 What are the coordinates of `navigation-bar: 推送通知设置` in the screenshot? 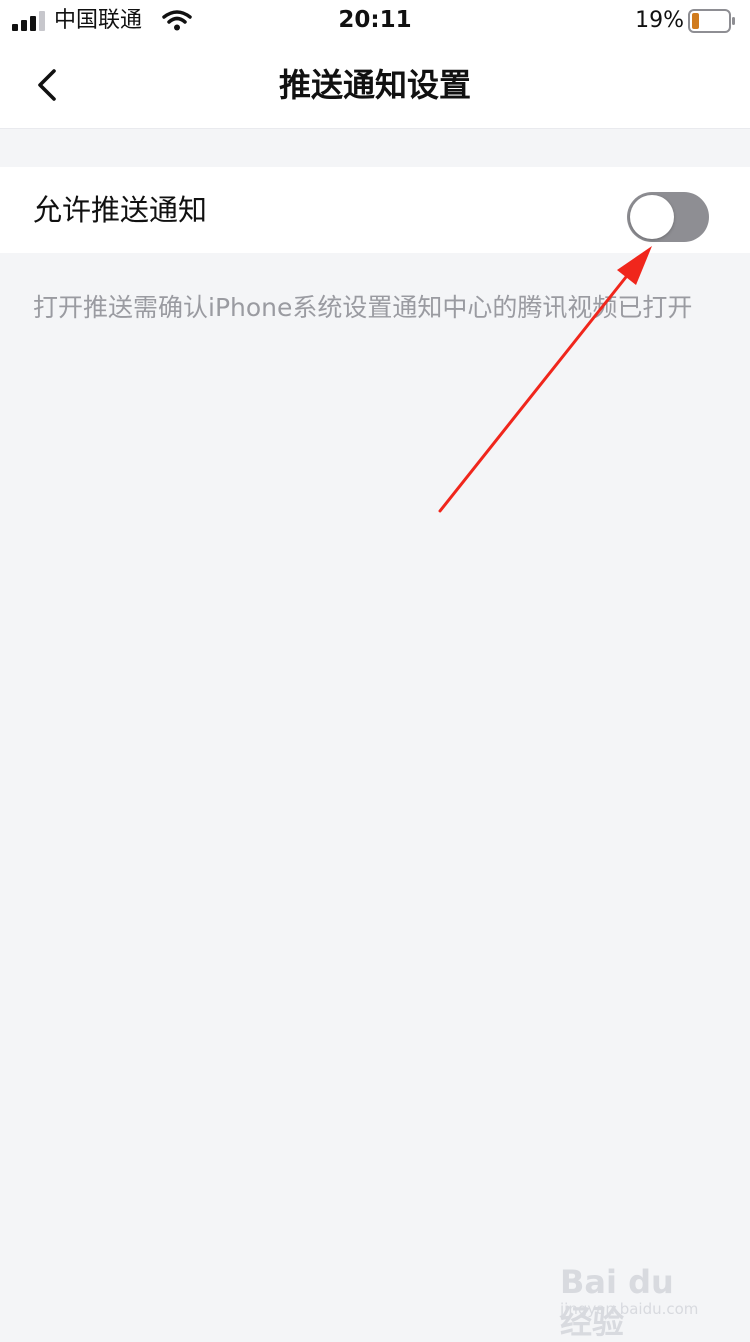 It's located at (375, 85).